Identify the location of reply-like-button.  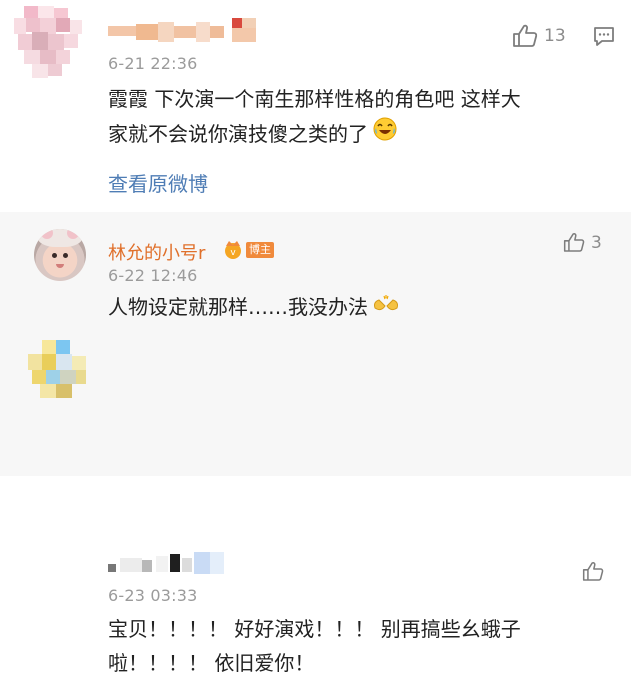
(596, 571).